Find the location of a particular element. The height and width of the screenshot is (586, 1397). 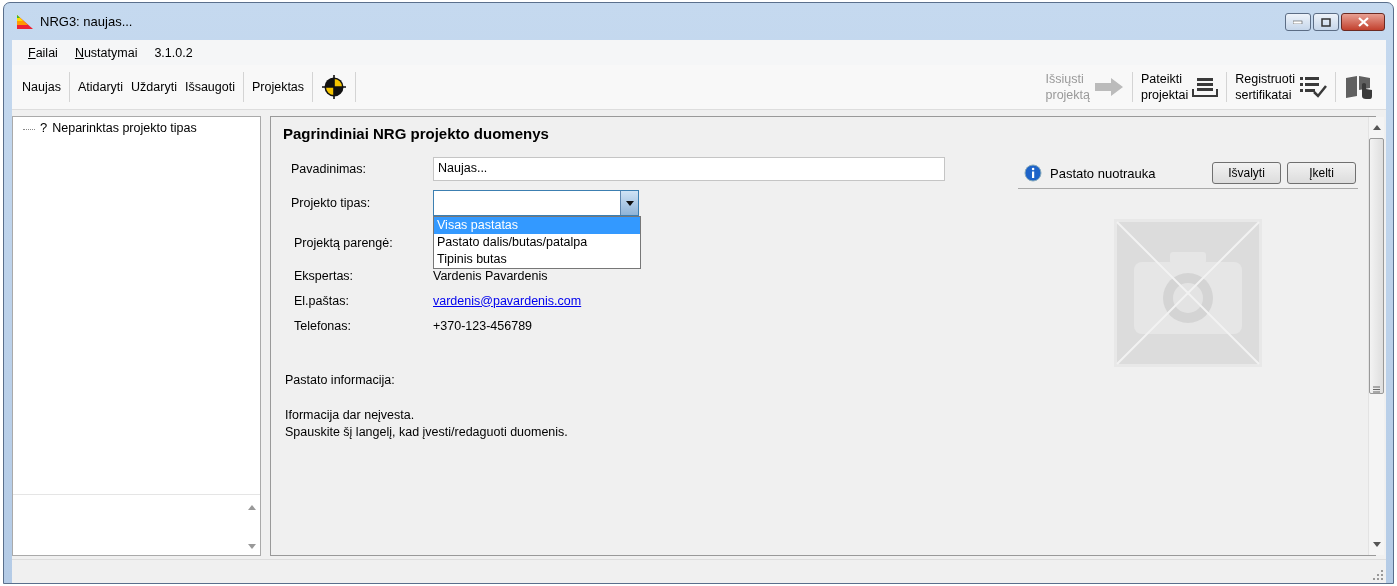

scroll-thumb is located at coordinates (1376, 266).